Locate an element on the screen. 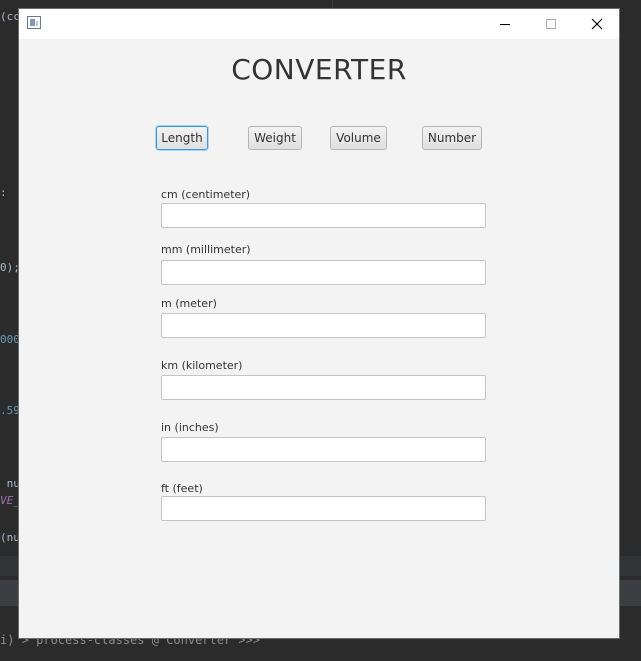 This screenshot has width=641, height=661. tab-number: Number is located at coordinates (452, 138).